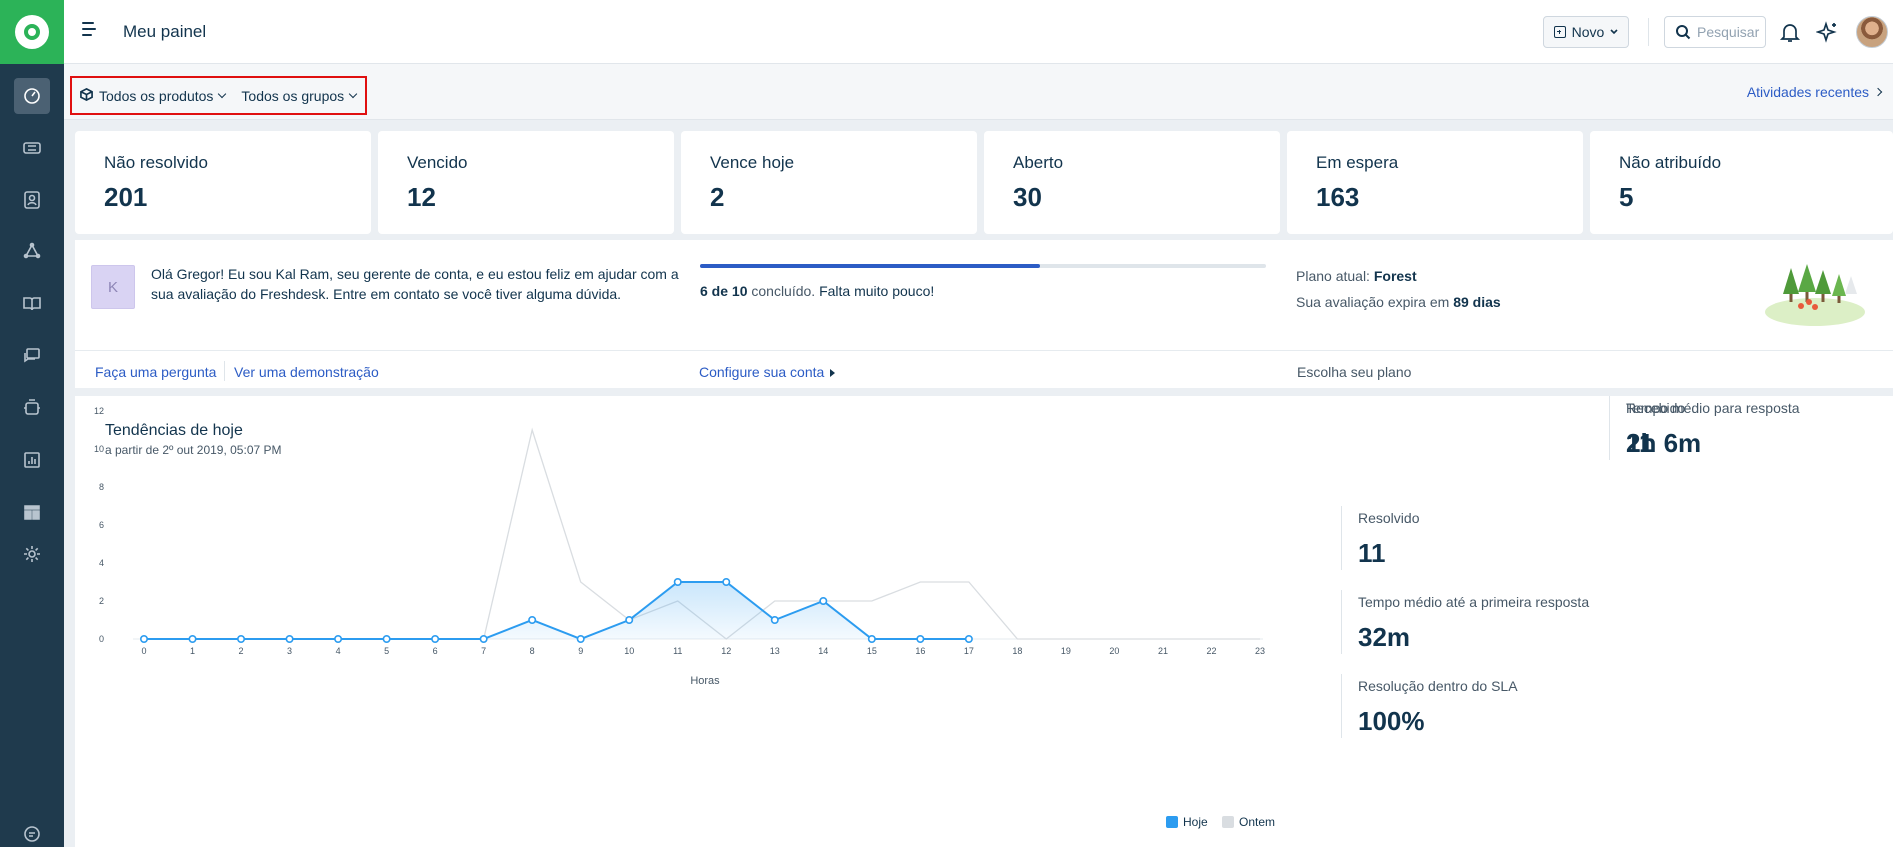  I want to click on current-plan: Plano atual: Forest, so click(1356, 276).